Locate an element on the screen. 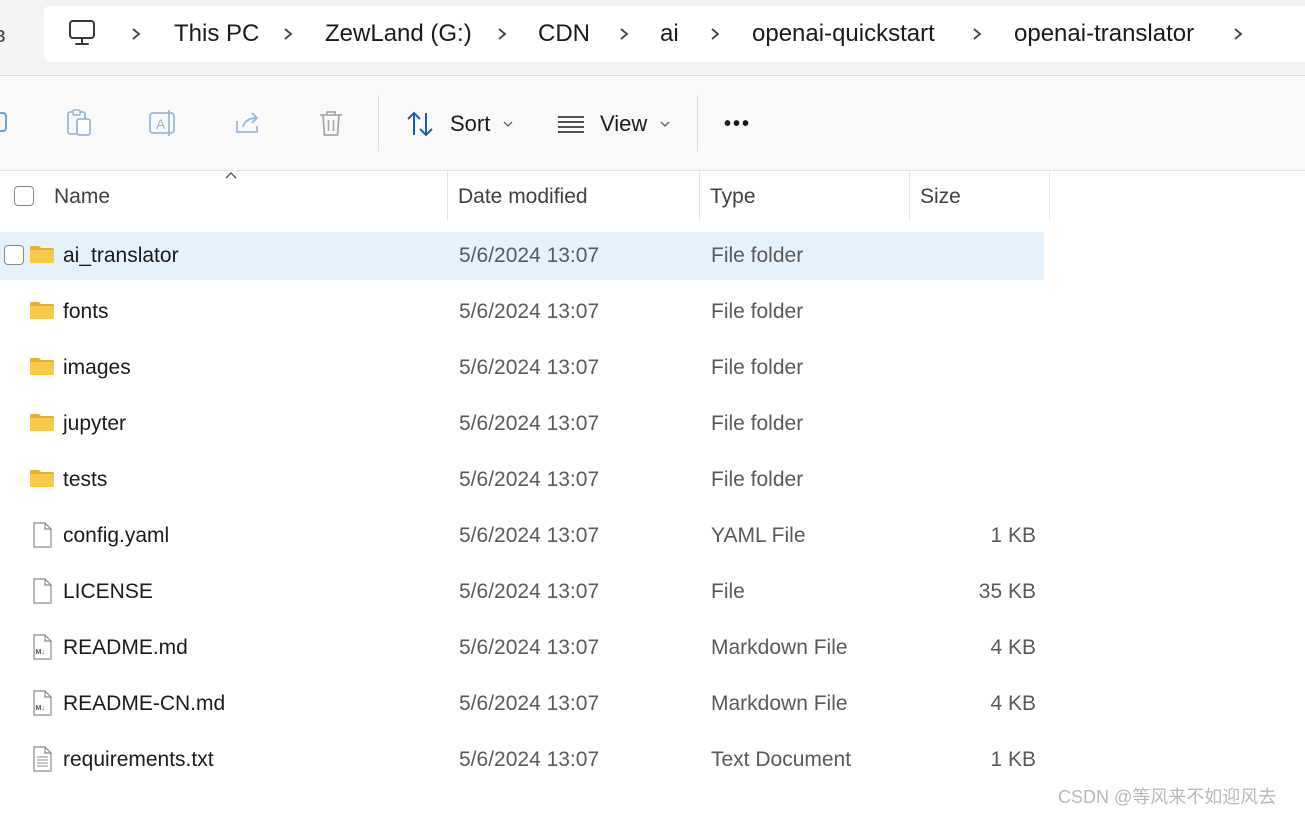  computer-icon is located at coordinates (82, 33).